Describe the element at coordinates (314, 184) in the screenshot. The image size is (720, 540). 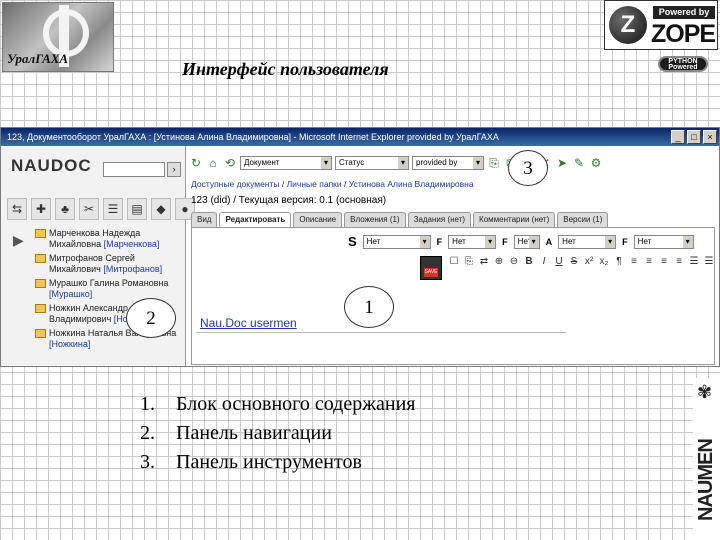
I see `breadcrumb-item: Личные папки` at that location.